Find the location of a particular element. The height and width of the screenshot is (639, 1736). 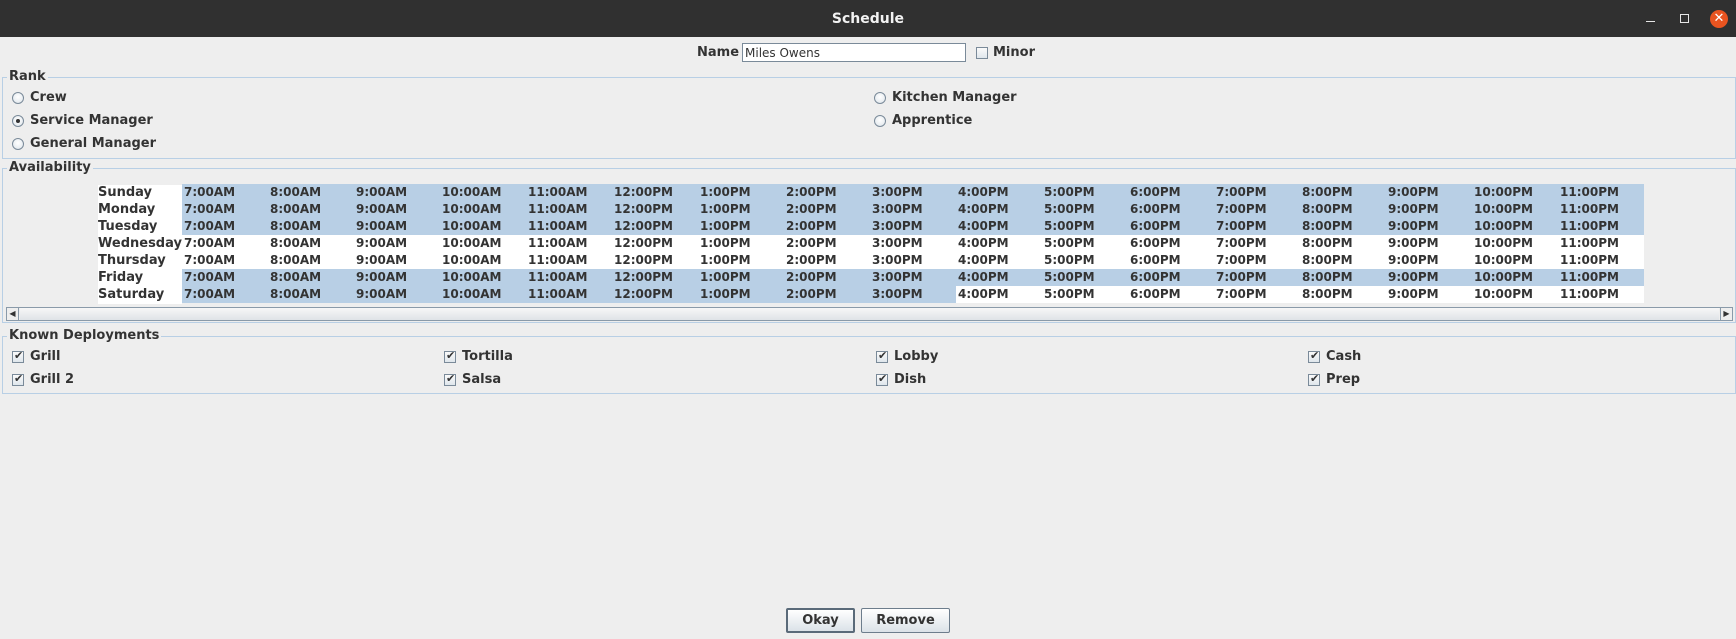

deployment-item: Cash is located at coordinates (1334, 356).